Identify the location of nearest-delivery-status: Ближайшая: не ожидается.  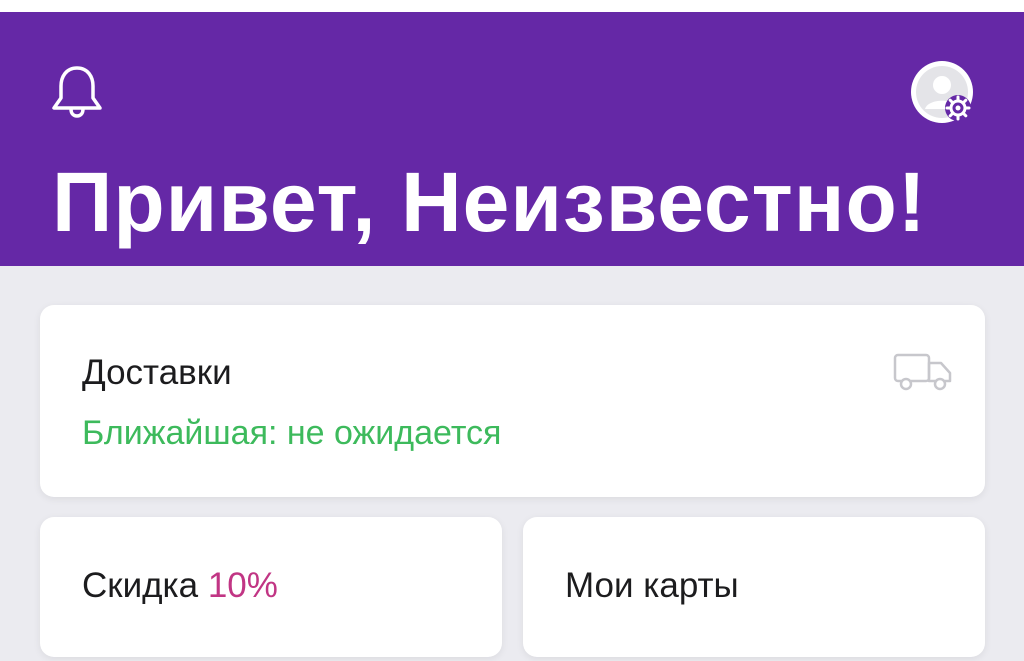
(292, 433).